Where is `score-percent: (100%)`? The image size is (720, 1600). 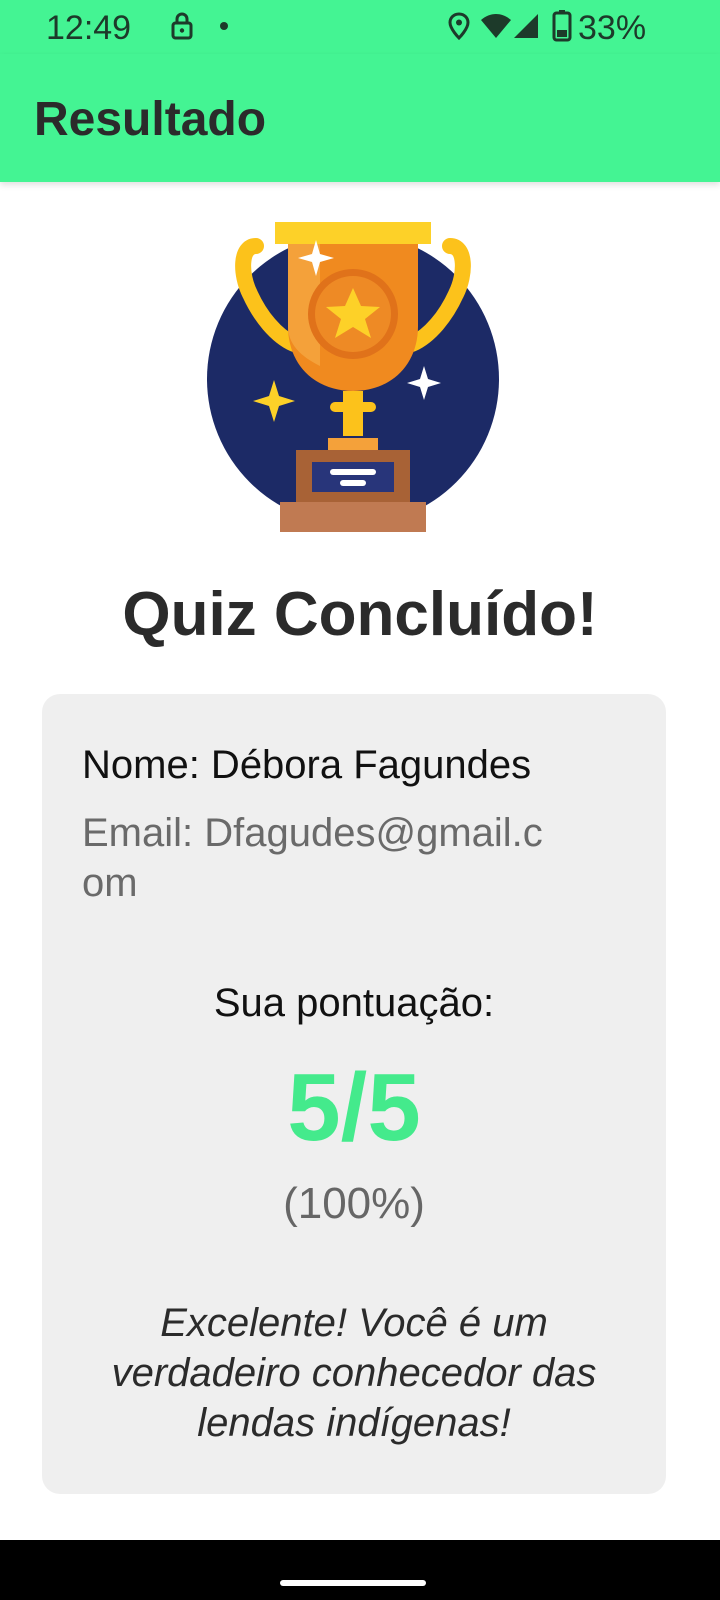
score-percent: (100%) is located at coordinates (354, 1203).